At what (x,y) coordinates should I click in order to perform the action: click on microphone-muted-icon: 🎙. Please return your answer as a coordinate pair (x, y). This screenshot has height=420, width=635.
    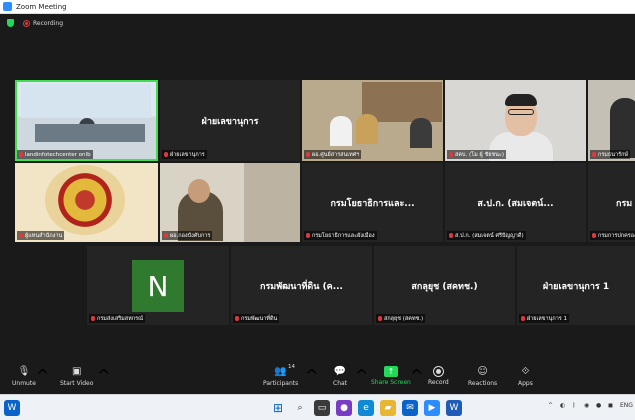
    Looking at the image, I should click on (24, 371).